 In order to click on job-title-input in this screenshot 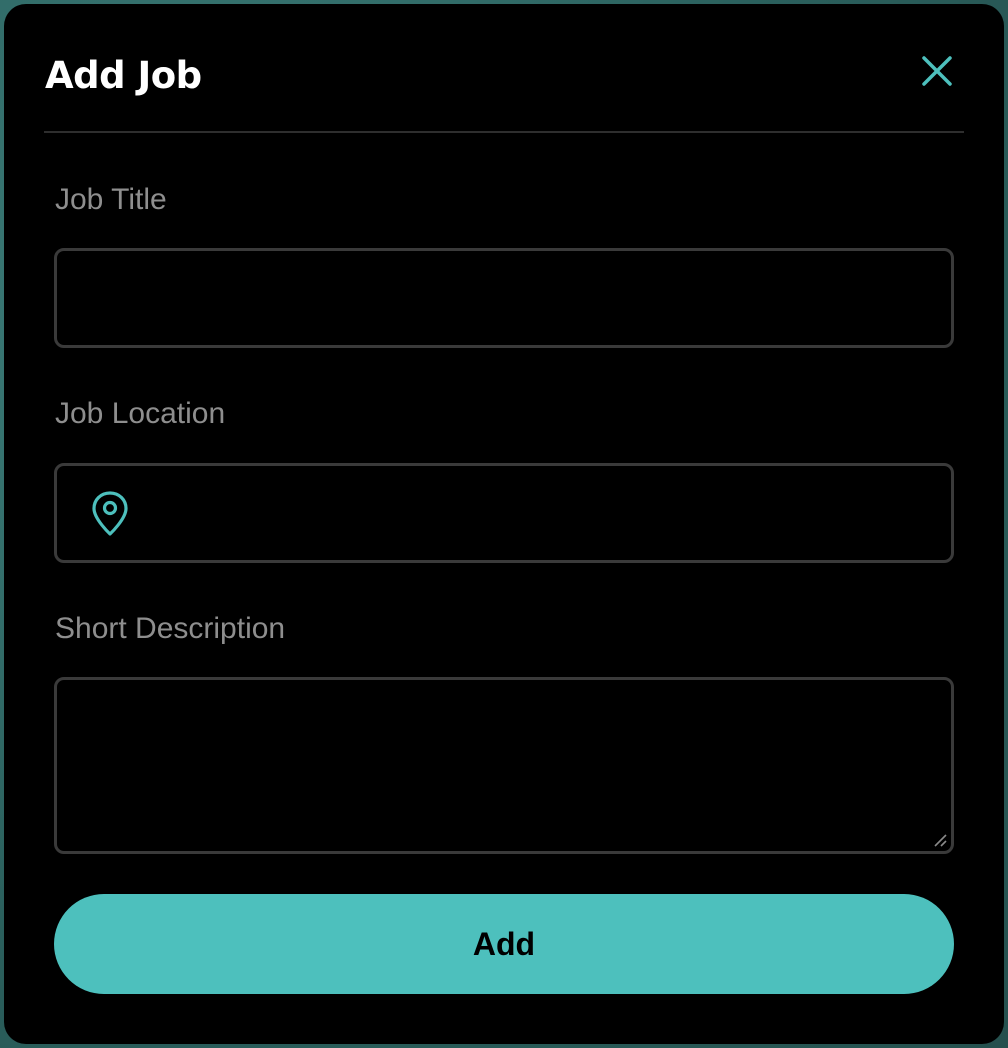, I will do `click(504, 298)`.